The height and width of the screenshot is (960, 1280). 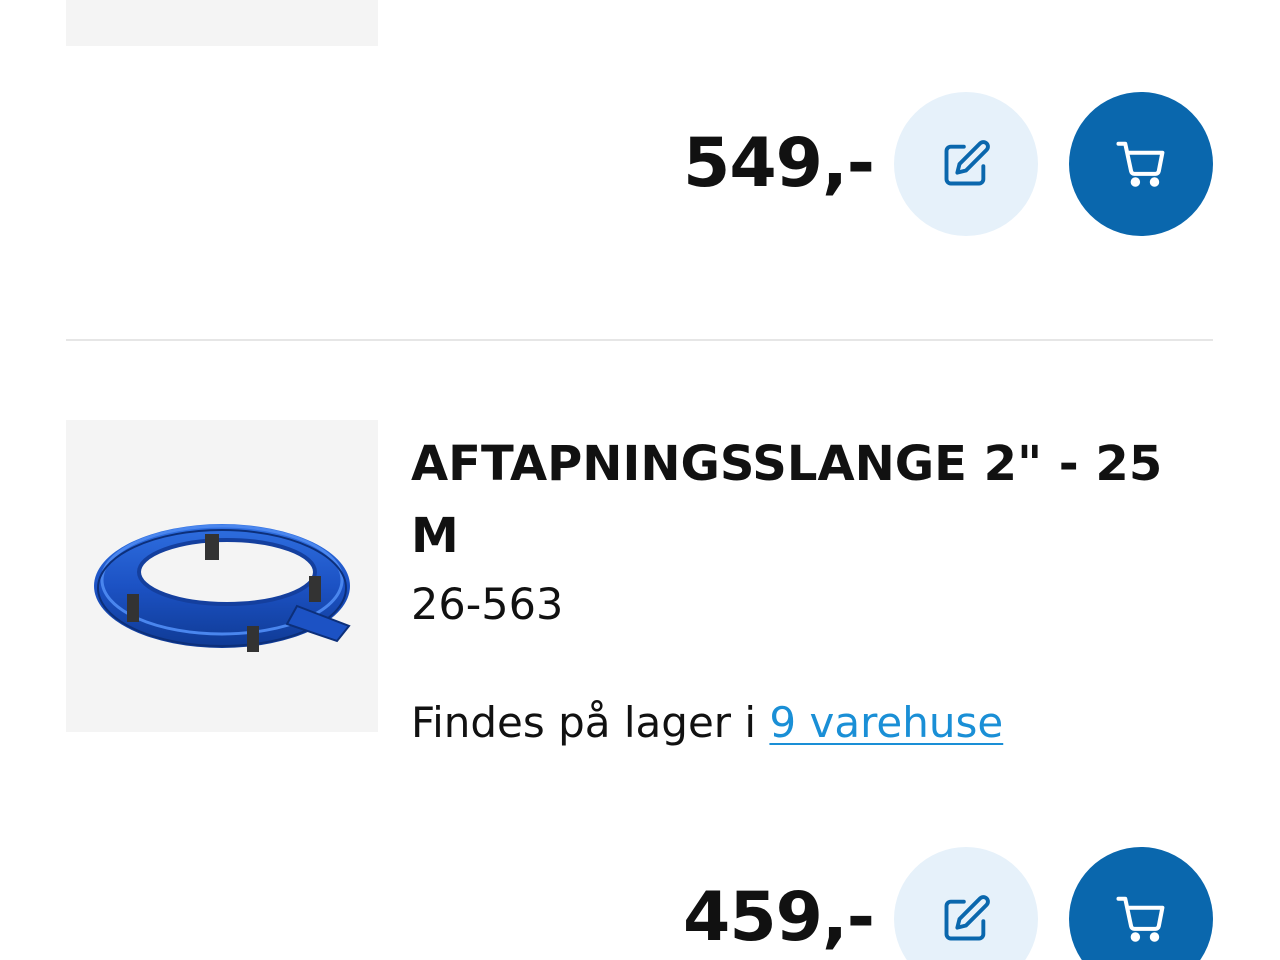 I want to click on stock-label: Findes på lager i, so click(x=590, y=722).